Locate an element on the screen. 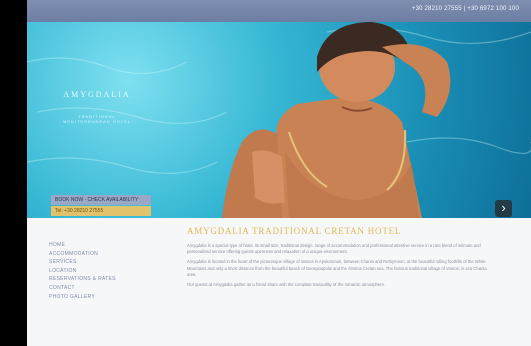  nav-item-photo-gallery: PHOTO GALLERY is located at coordinates (109, 298).